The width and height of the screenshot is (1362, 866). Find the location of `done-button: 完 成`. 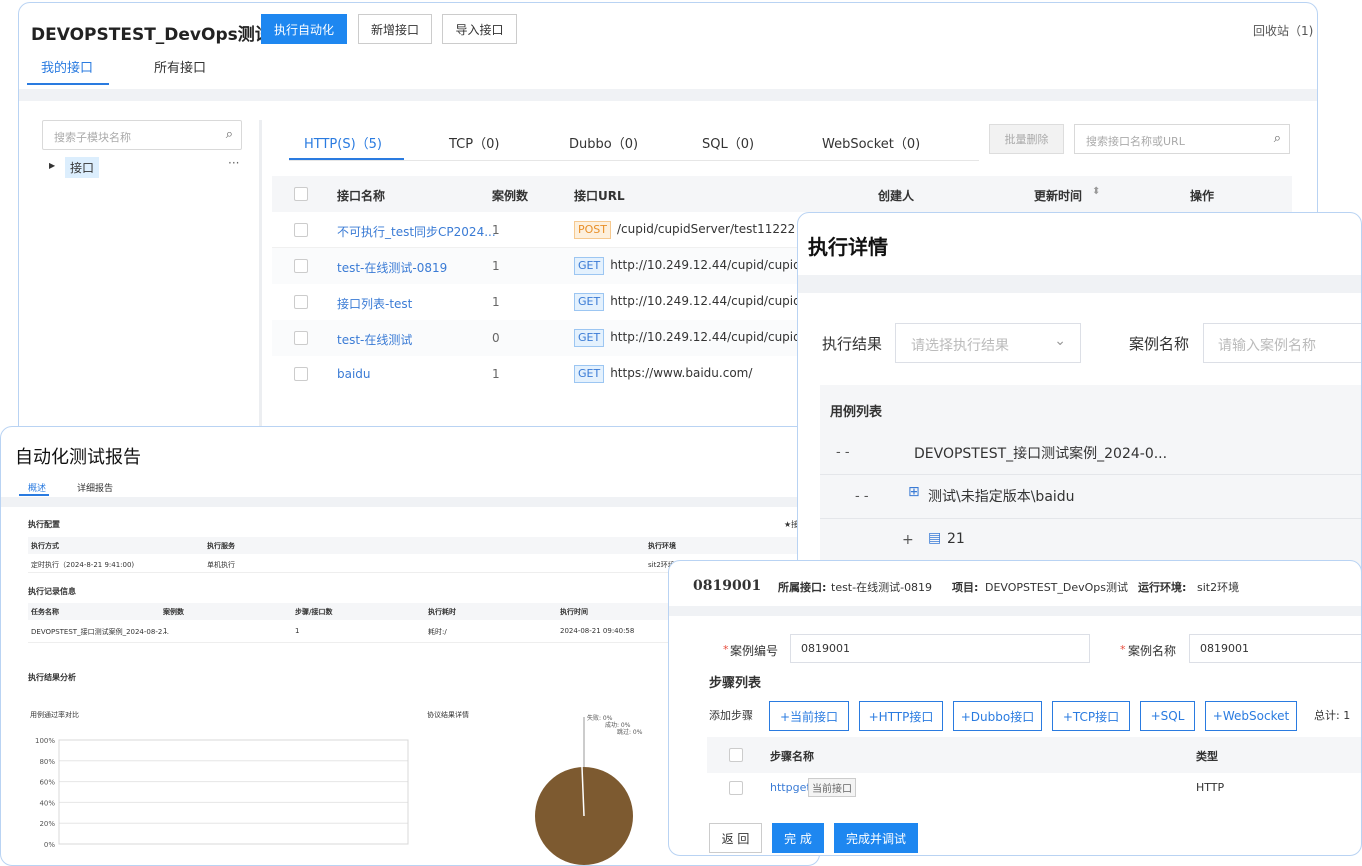

done-button: 完 成 is located at coordinates (798, 838).